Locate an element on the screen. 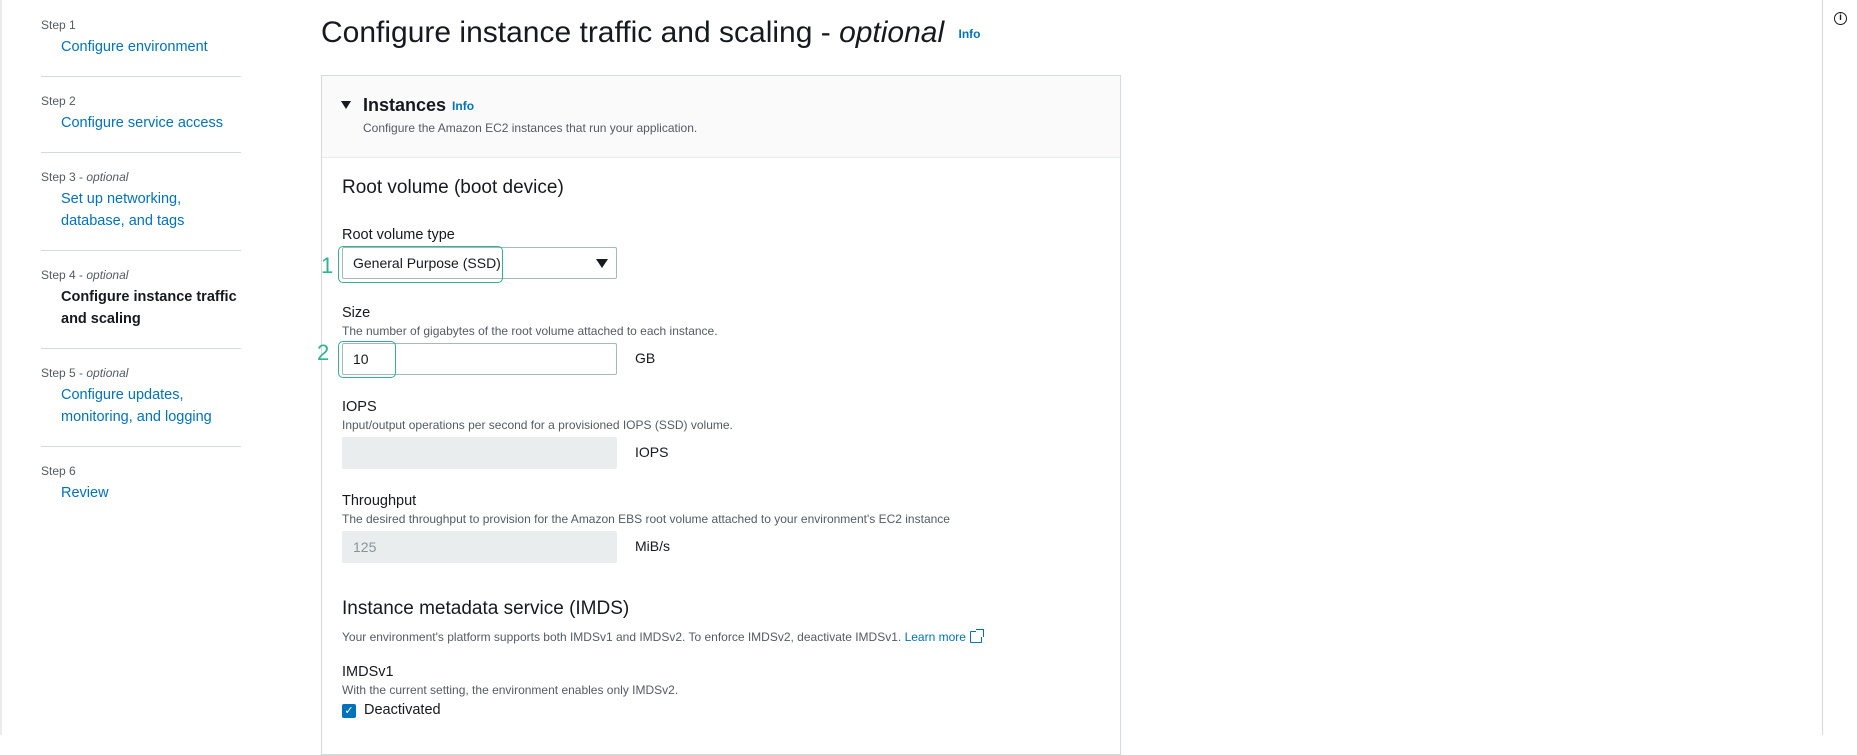 The width and height of the screenshot is (1857, 755). step-number: Step 6 is located at coordinates (58, 471).